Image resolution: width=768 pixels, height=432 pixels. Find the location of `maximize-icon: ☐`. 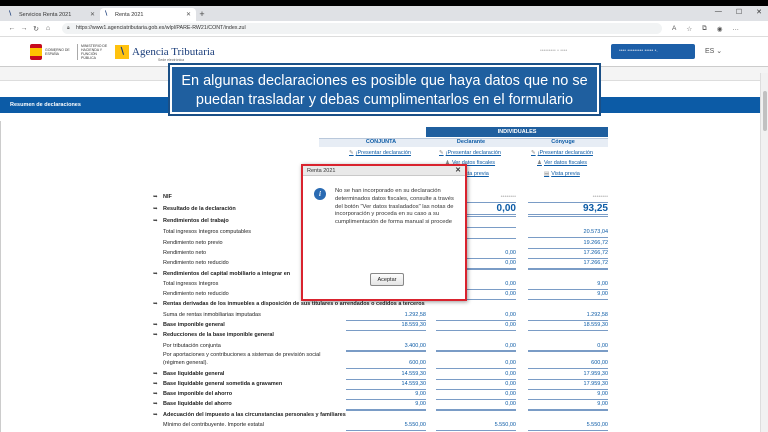

maximize-icon: ☐ is located at coordinates (739, 12).